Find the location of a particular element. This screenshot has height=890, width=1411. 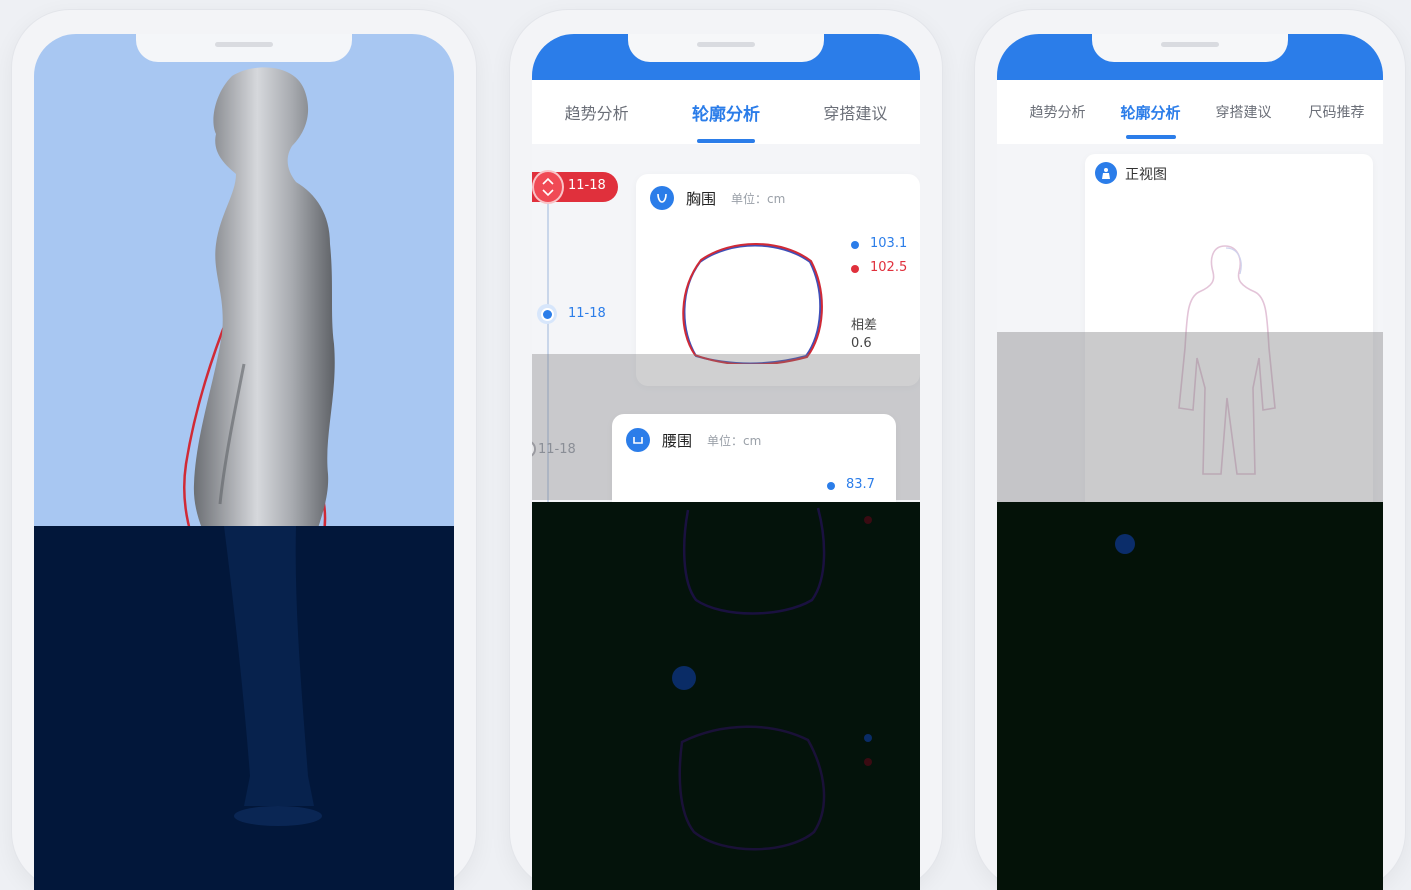

difference-label: 相差 is located at coordinates (864, 325).